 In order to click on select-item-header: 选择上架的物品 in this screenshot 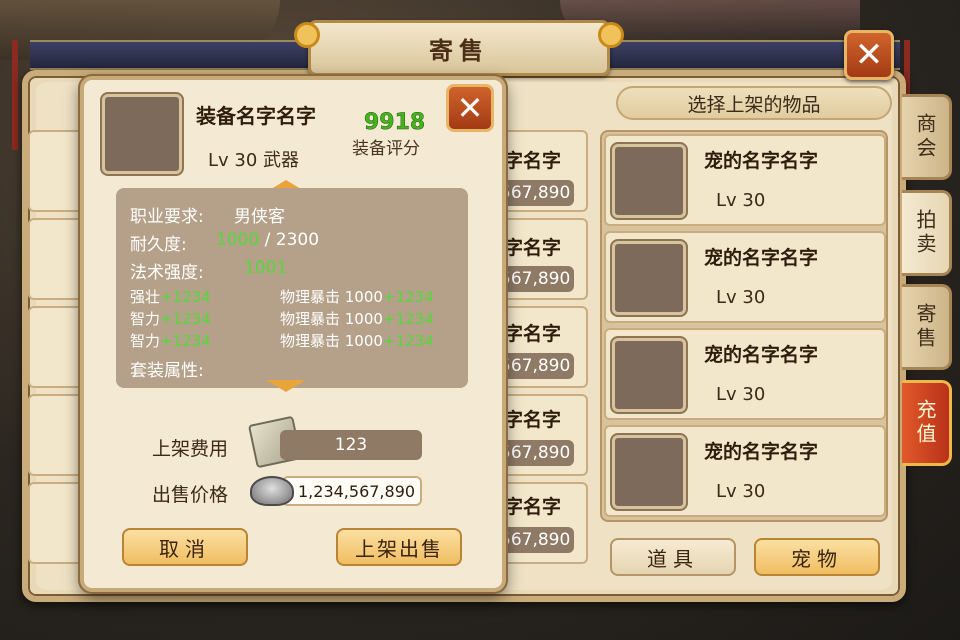, I will do `click(754, 103)`.